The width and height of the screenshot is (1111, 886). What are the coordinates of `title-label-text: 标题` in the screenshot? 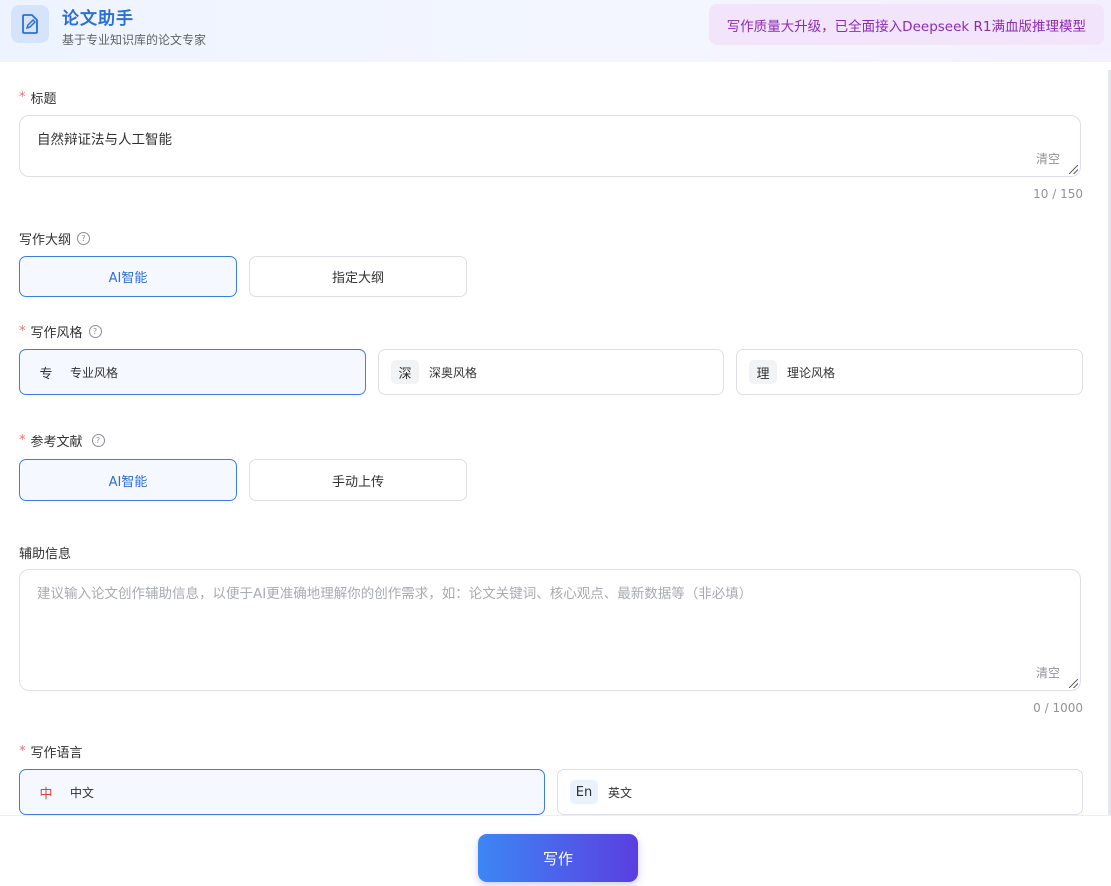 It's located at (43, 99).